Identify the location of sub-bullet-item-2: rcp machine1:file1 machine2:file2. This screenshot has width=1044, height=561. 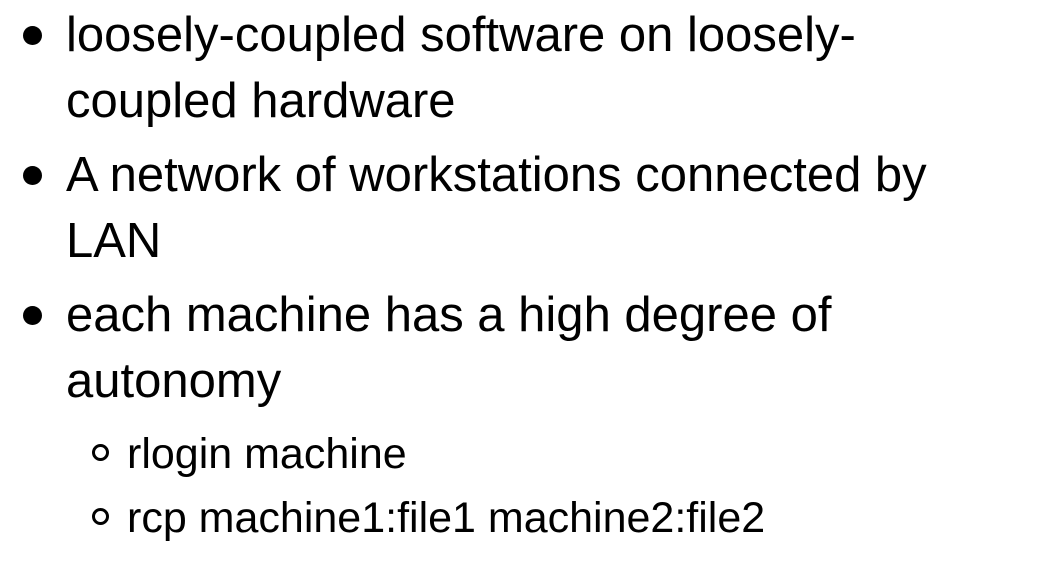
(503, 518).